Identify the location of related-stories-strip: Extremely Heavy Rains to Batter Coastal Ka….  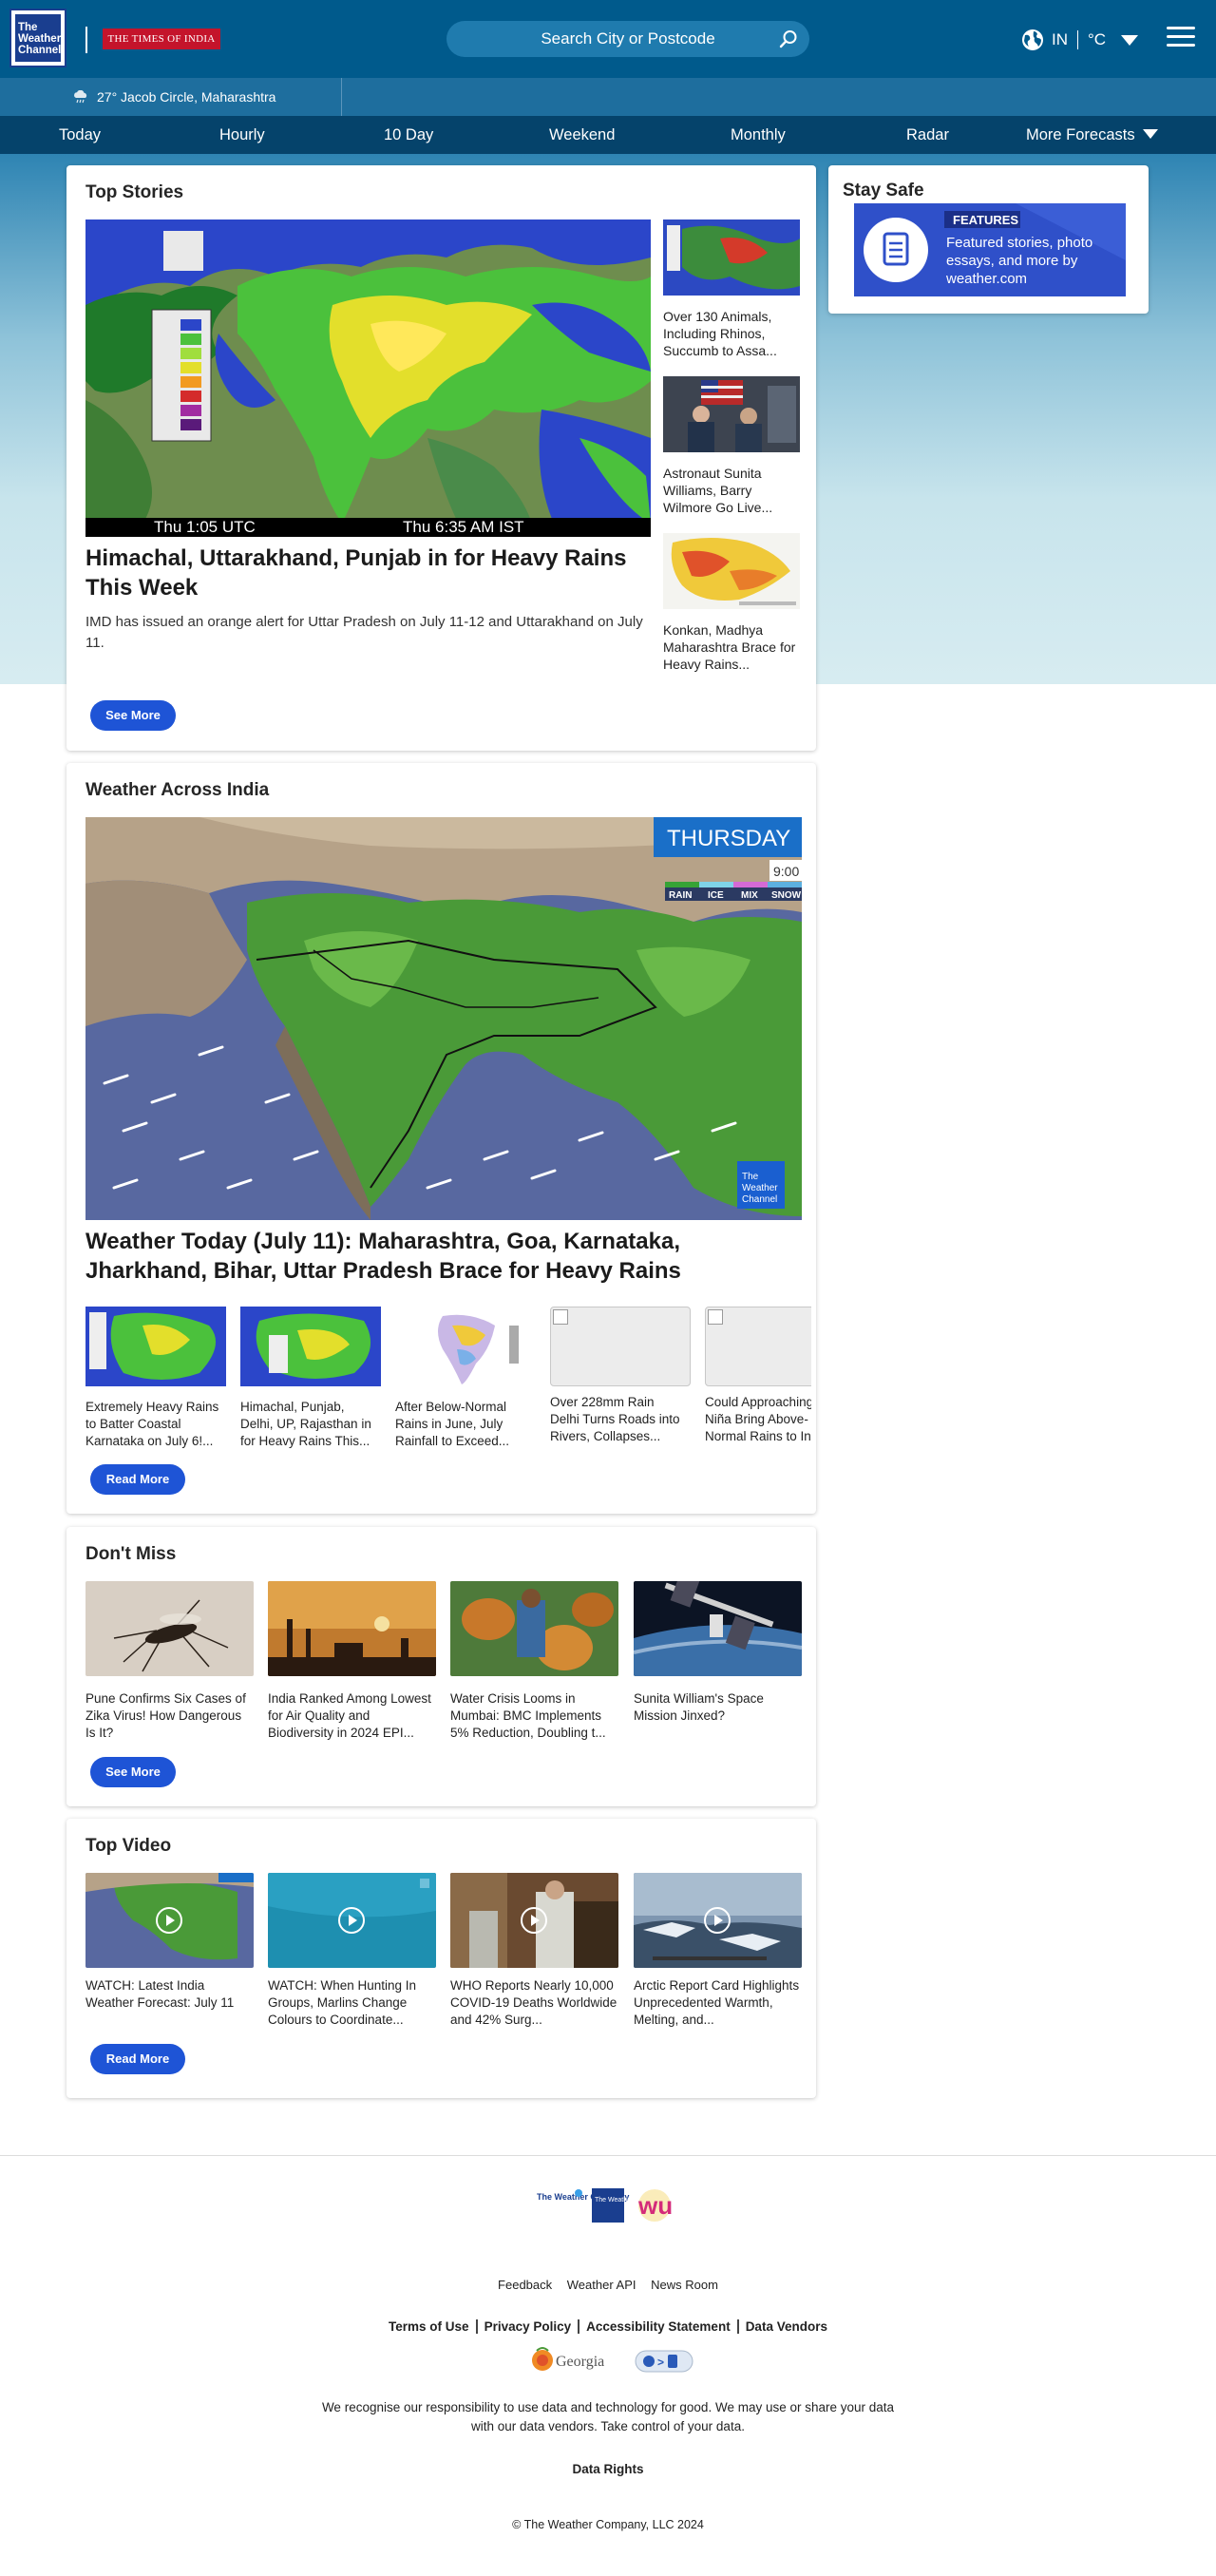
(448, 1378).